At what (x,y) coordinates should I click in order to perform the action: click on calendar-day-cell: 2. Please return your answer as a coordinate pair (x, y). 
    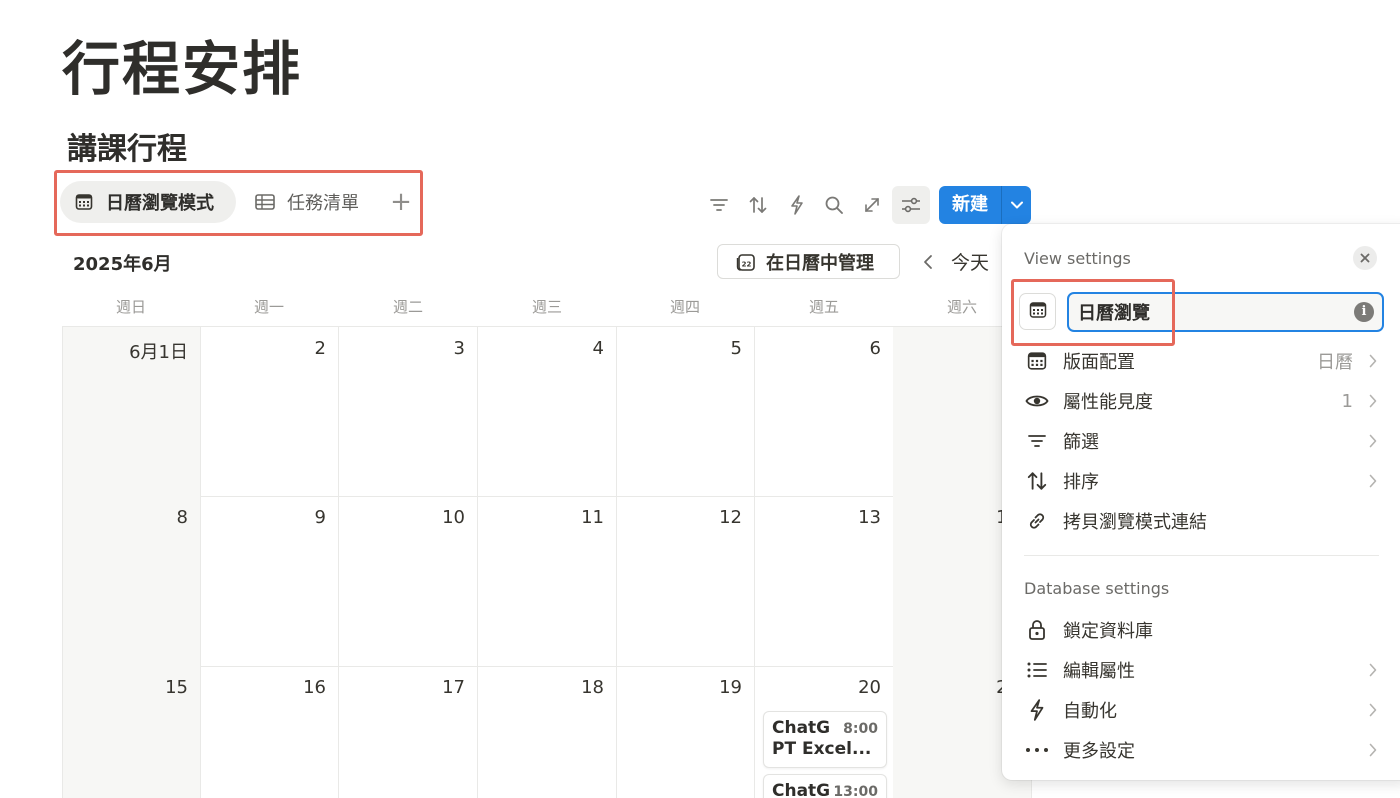
    Looking at the image, I should click on (269, 411).